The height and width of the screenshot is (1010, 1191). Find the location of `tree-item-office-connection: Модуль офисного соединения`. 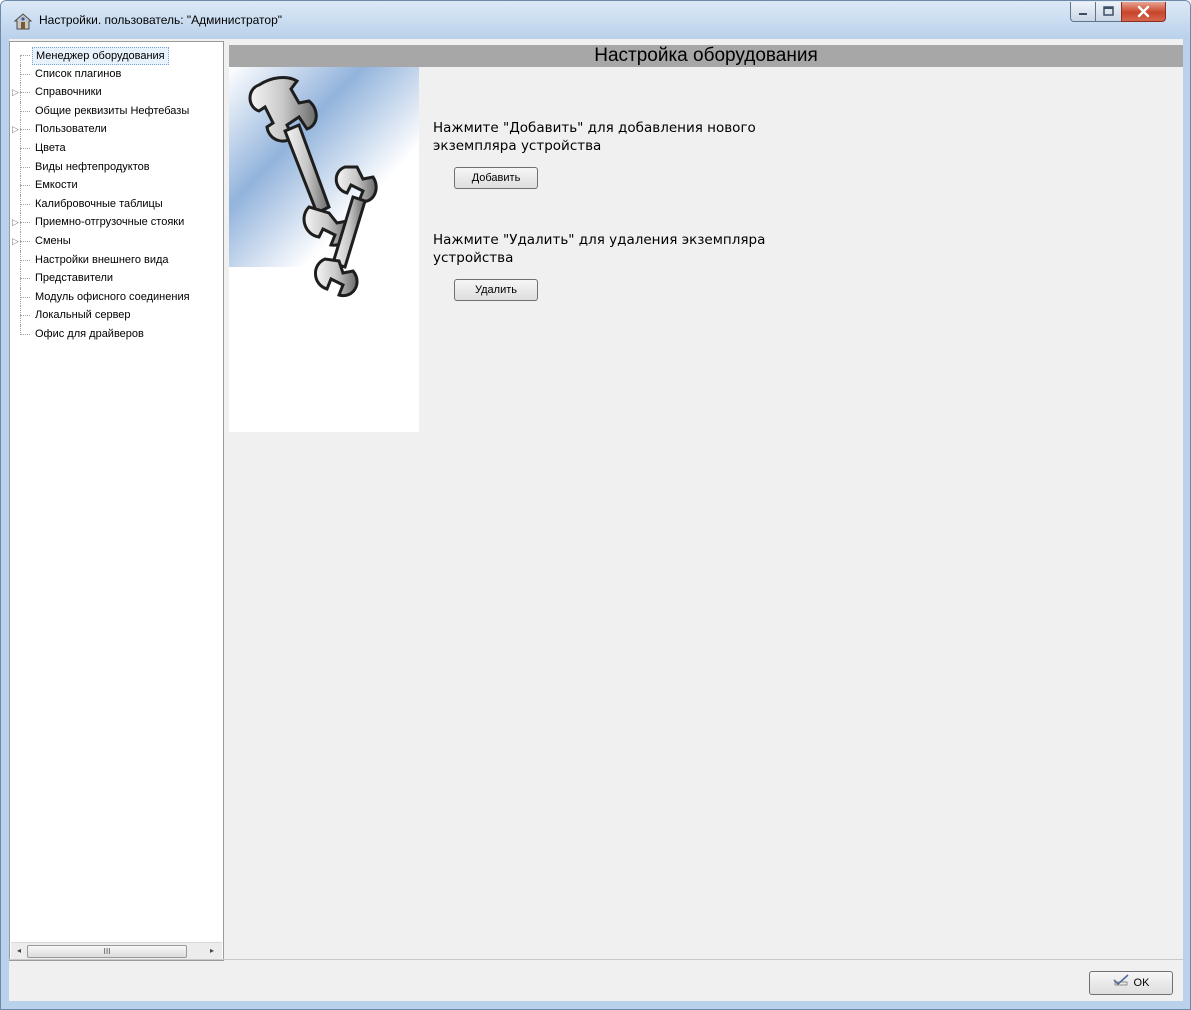

tree-item-office-connection: Модуль офисного соединения is located at coordinates (116, 297).